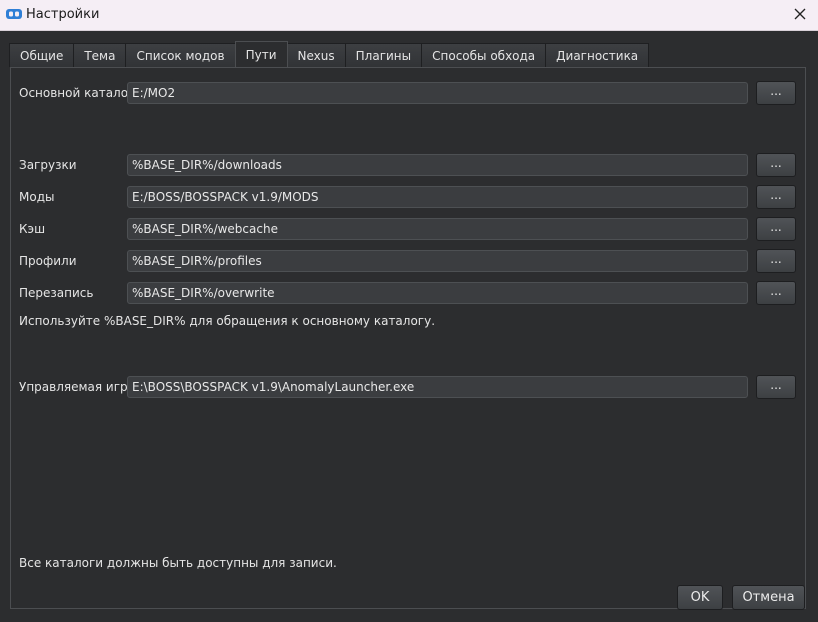 Image resolution: width=818 pixels, height=622 pixels. Describe the element at coordinates (14, 14) in the screenshot. I see `mod-organizer-icon` at that location.